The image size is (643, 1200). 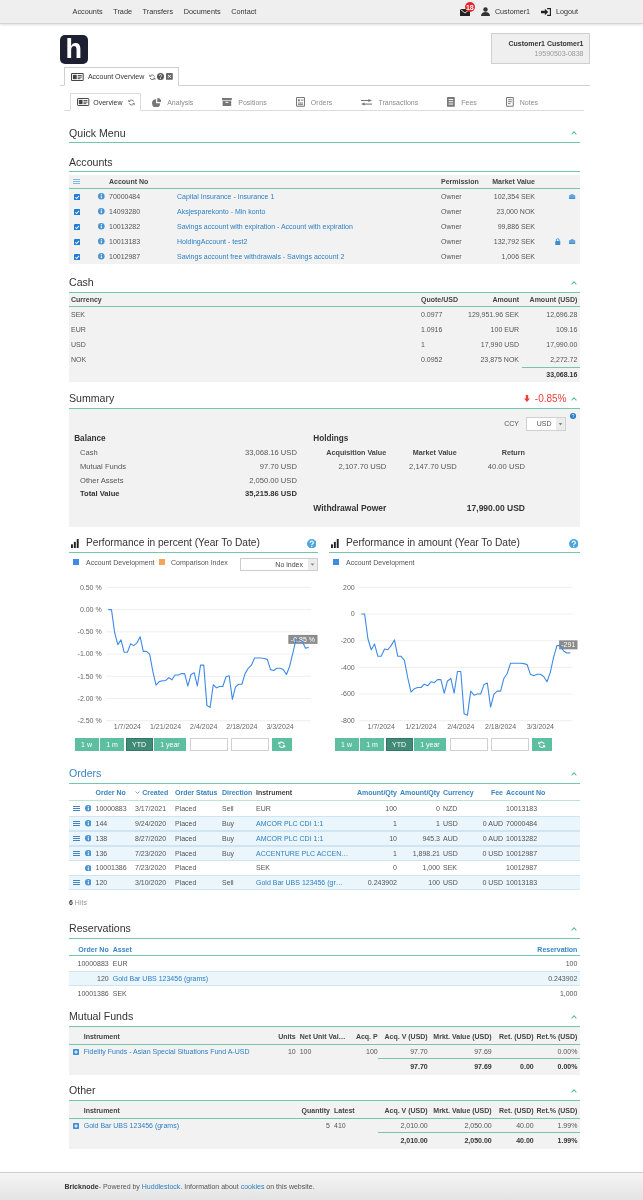 What do you see at coordinates (227, 102) in the screenshot?
I see `archive-box-icon` at bounding box center [227, 102].